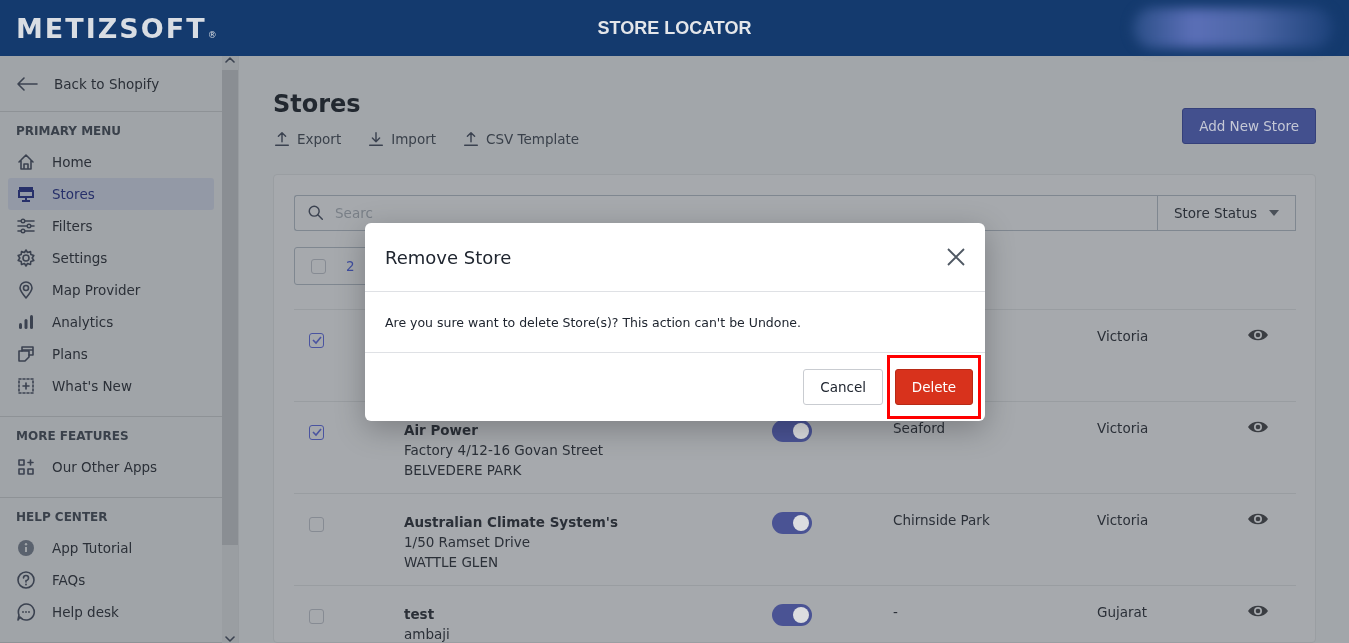 This screenshot has height=643, width=1349. I want to click on gear-icon, so click(26, 258).